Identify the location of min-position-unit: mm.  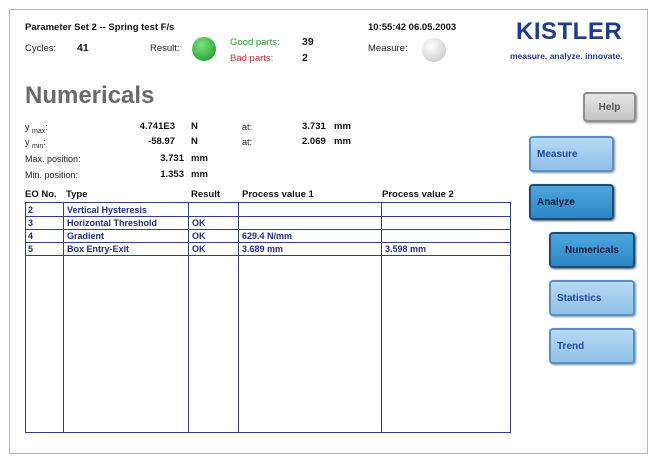
(199, 174).